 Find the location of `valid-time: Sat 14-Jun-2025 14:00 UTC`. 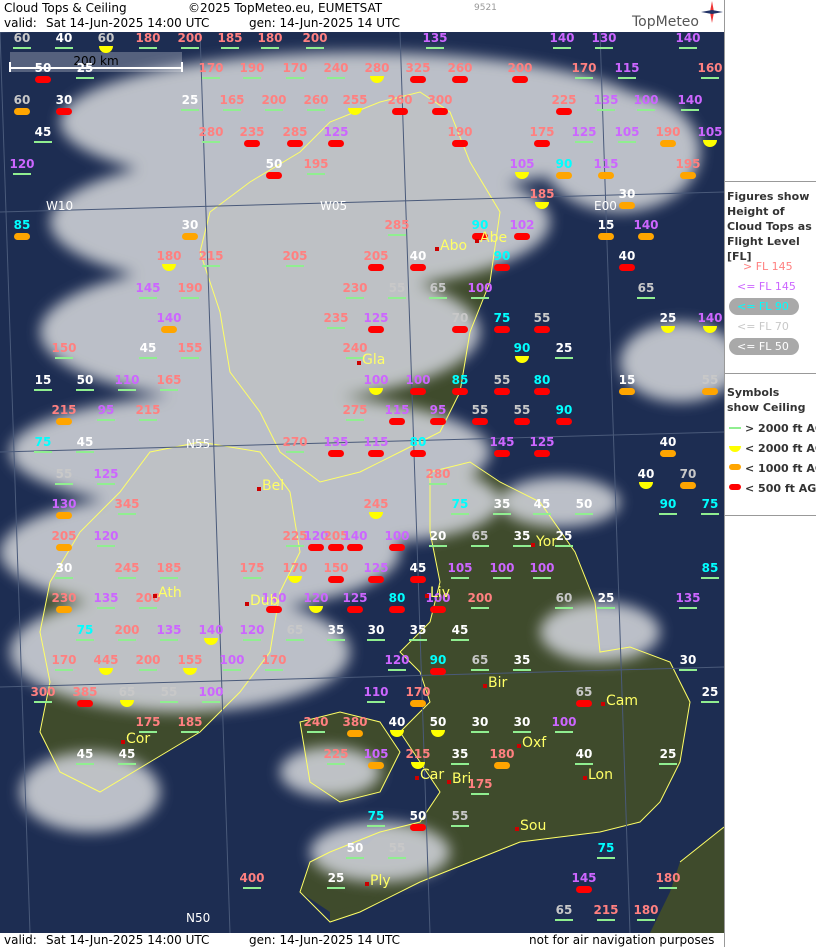

valid-time: Sat 14-Jun-2025 14:00 UTC is located at coordinates (128, 23).